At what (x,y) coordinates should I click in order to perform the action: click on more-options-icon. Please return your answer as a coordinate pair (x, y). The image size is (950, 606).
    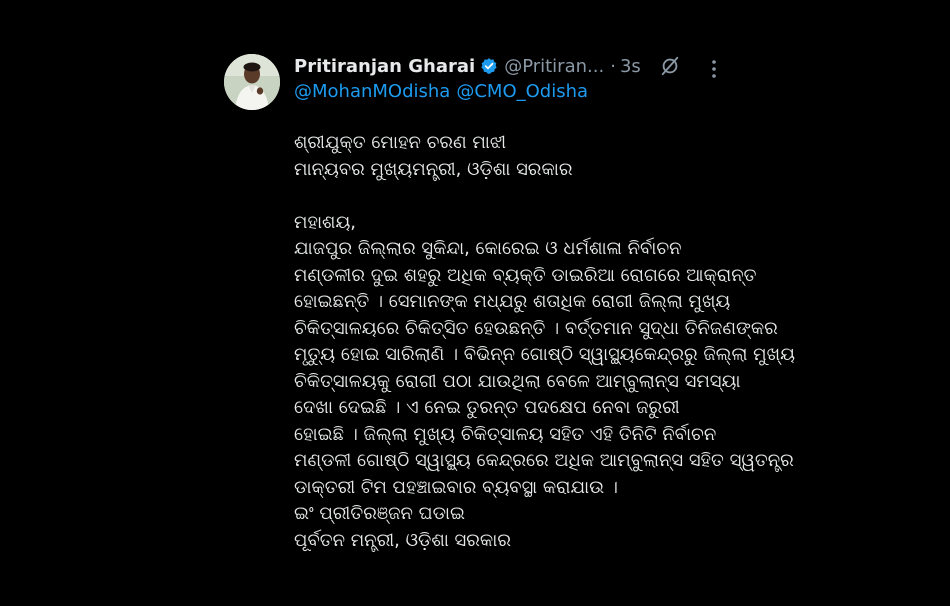
    Looking at the image, I should click on (714, 69).